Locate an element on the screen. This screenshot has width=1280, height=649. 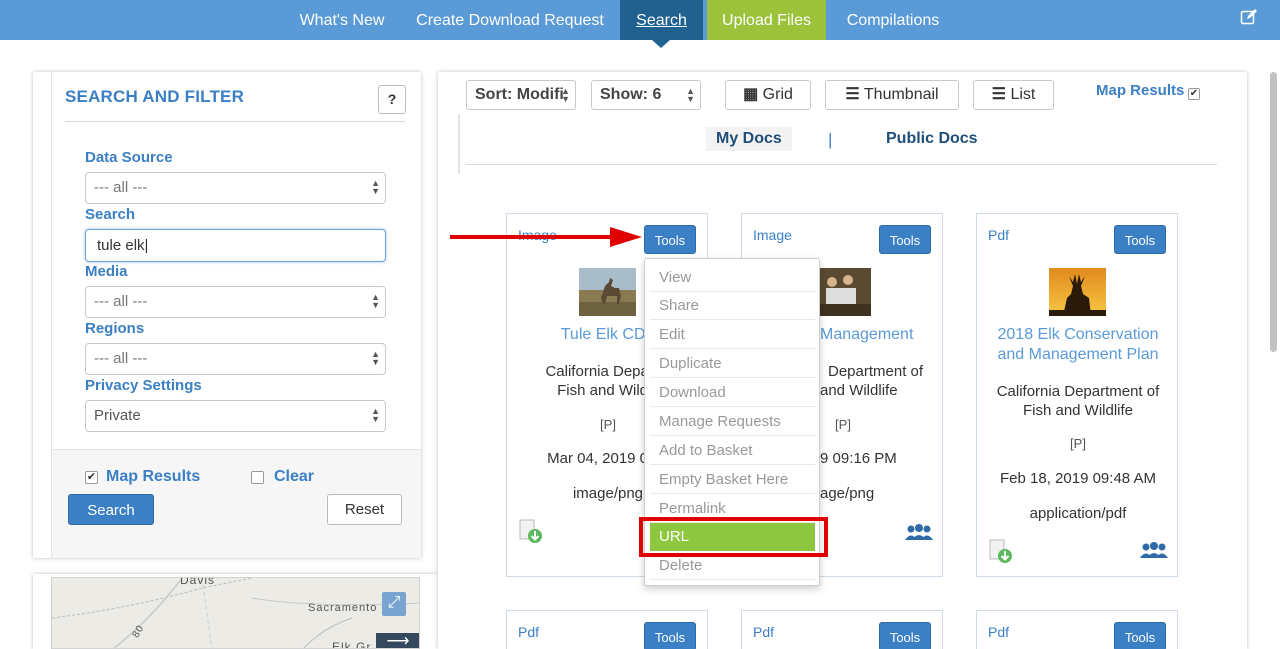
map-results-toggle: ✔ is located at coordinates (1194, 94).